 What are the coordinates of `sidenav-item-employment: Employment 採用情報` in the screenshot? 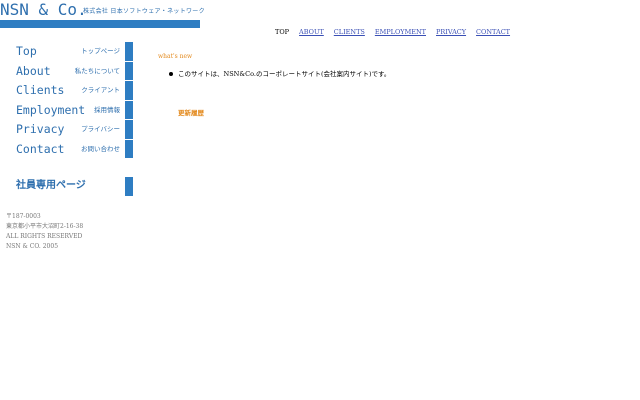 It's located at (67, 110).